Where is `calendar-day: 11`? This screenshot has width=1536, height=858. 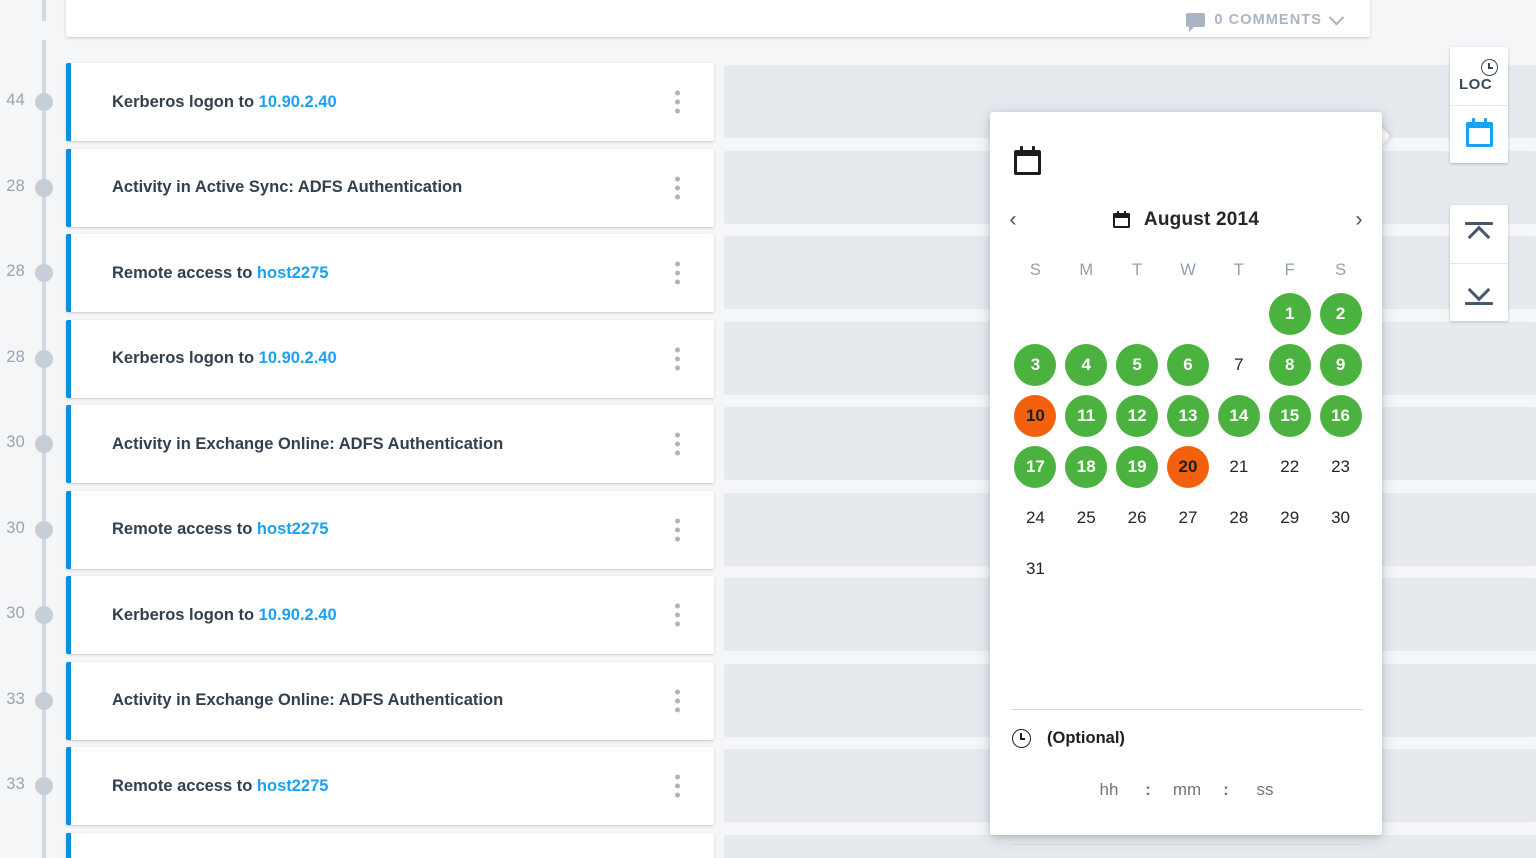
calendar-day: 11 is located at coordinates (1086, 415).